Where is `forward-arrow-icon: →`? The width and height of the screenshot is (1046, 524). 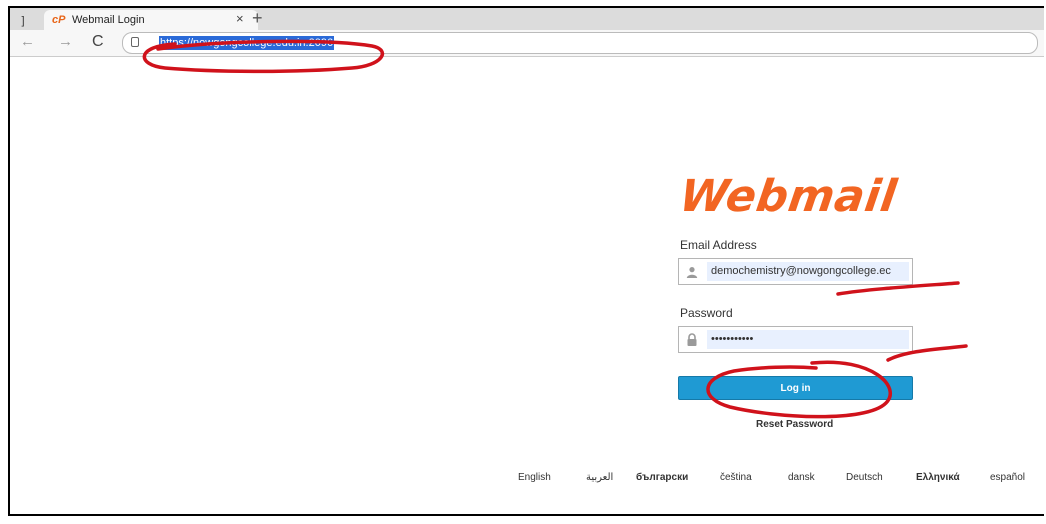 forward-arrow-icon: → is located at coordinates (65, 42).